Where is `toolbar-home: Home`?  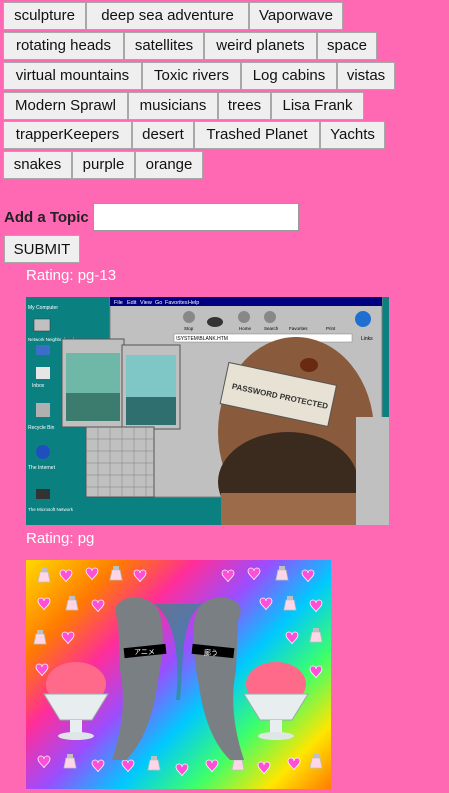
toolbar-home: Home is located at coordinates (245, 328).